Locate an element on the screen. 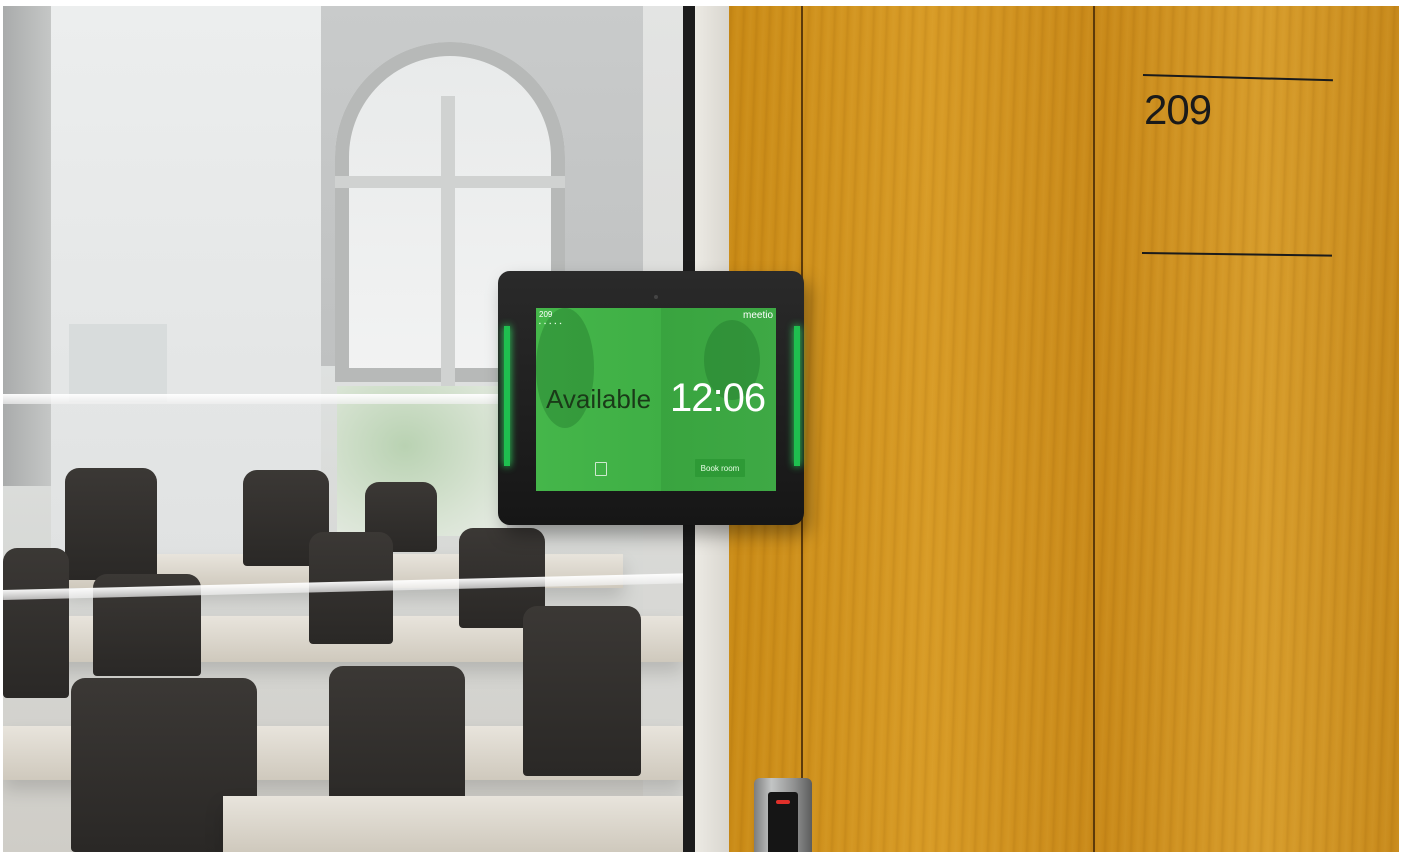 Image resolution: width=1405 pixels, height=852 pixels. card-reader-face is located at coordinates (783, 822).